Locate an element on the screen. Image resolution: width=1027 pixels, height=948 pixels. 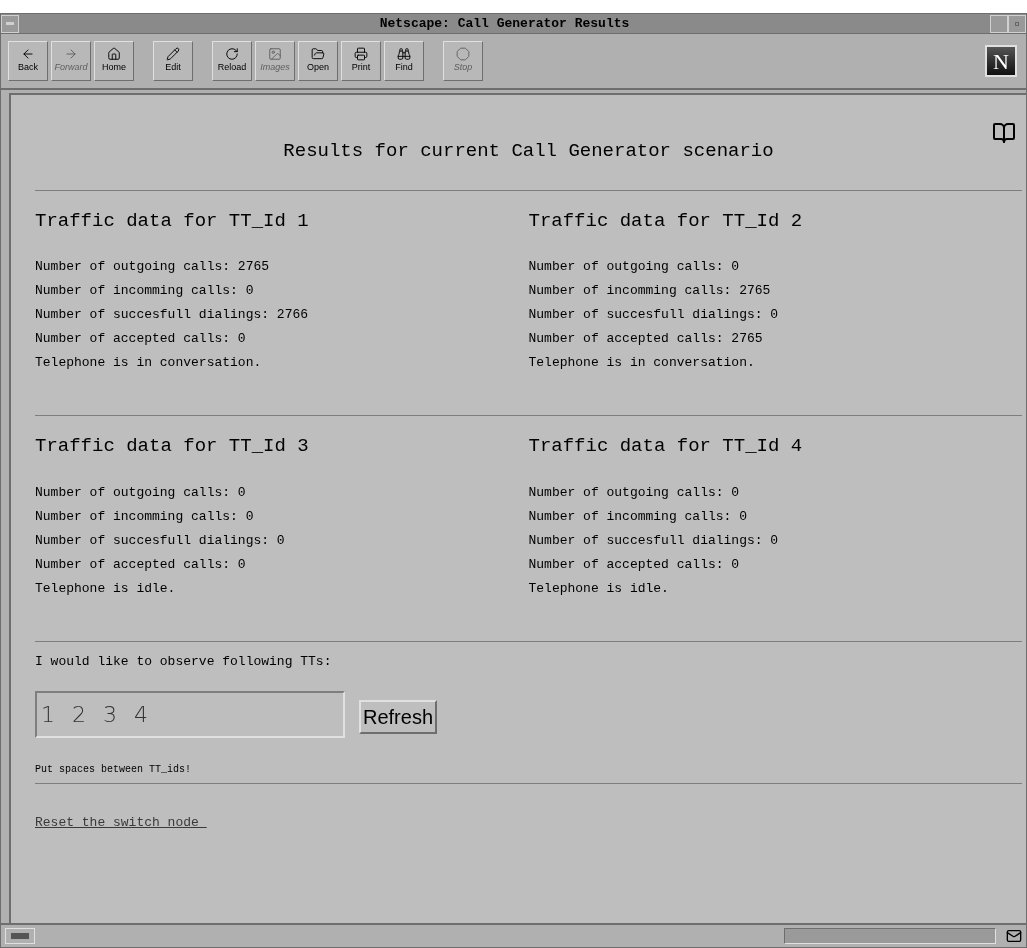
section-heading: Traffic data for TT_Id 3 is located at coordinates (172, 446).